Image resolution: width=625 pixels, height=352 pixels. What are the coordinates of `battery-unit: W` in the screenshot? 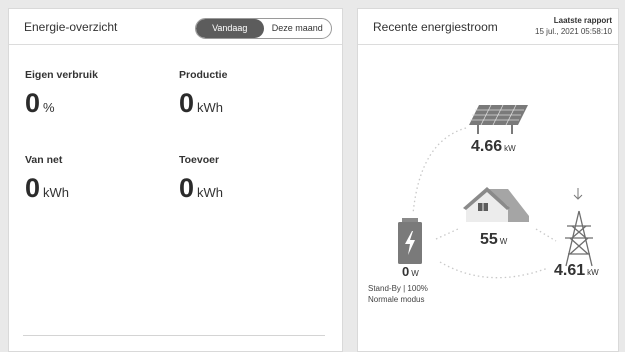 It's located at (415, 273).